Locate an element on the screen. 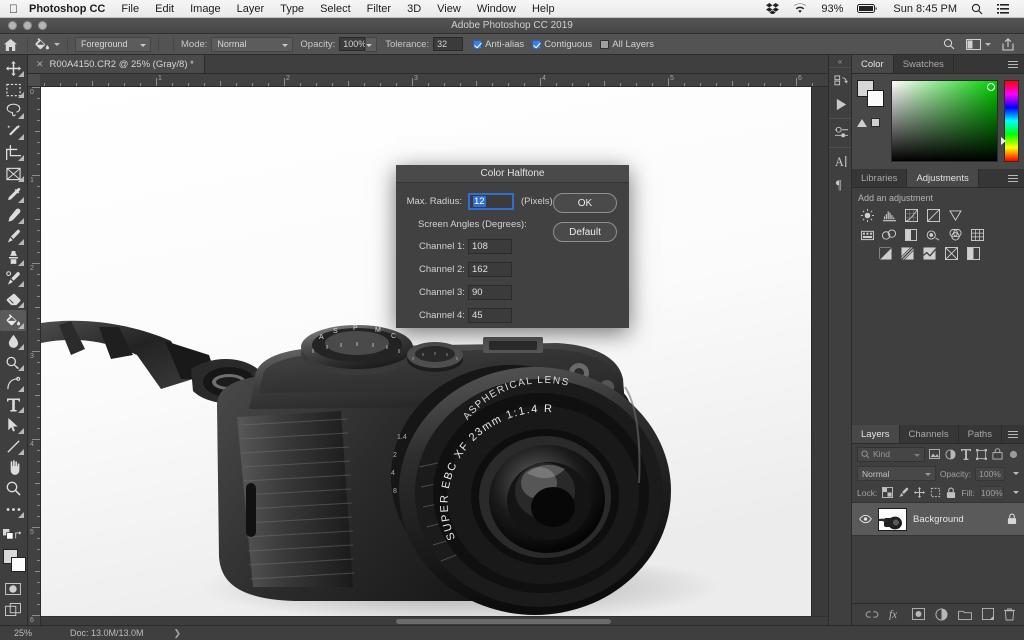 Image resolution: width=1024 pixels, height=640 pixels. history-brush-tool is located at coordinates (13, 278).